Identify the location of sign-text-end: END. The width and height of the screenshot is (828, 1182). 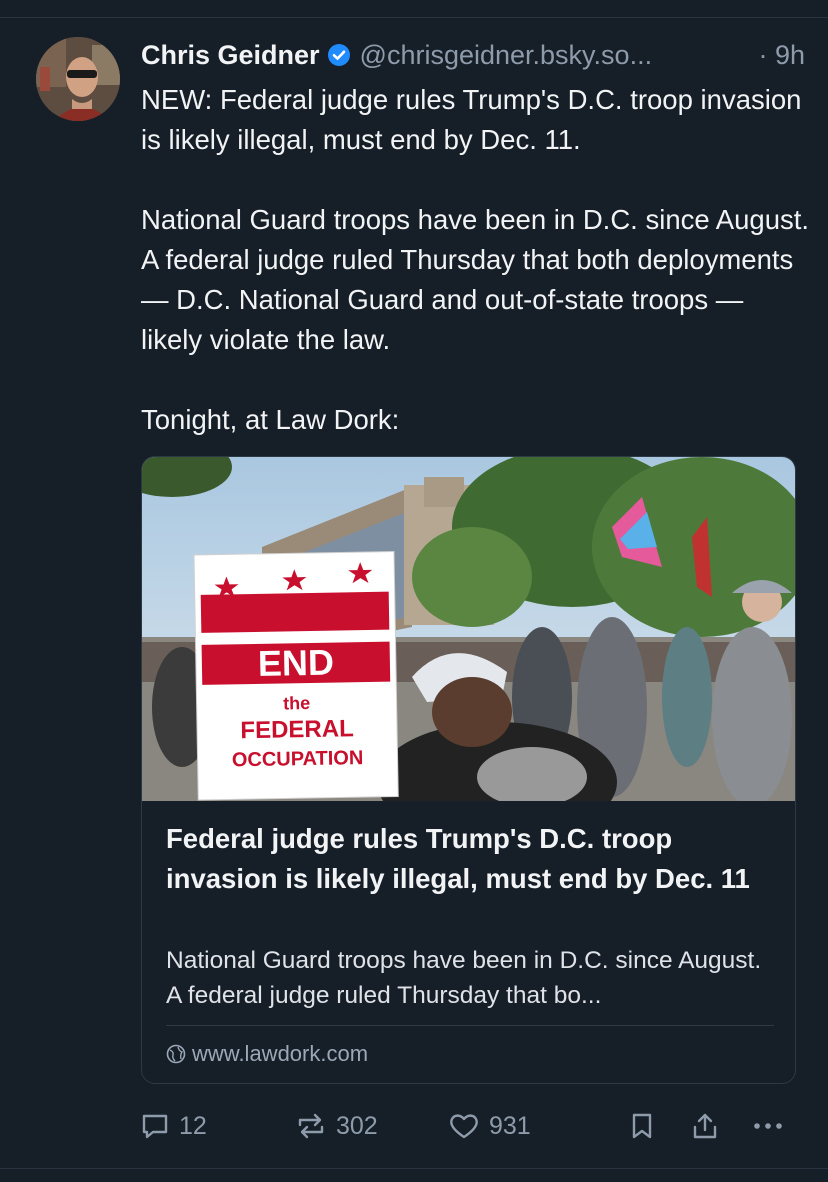
(296, 663).